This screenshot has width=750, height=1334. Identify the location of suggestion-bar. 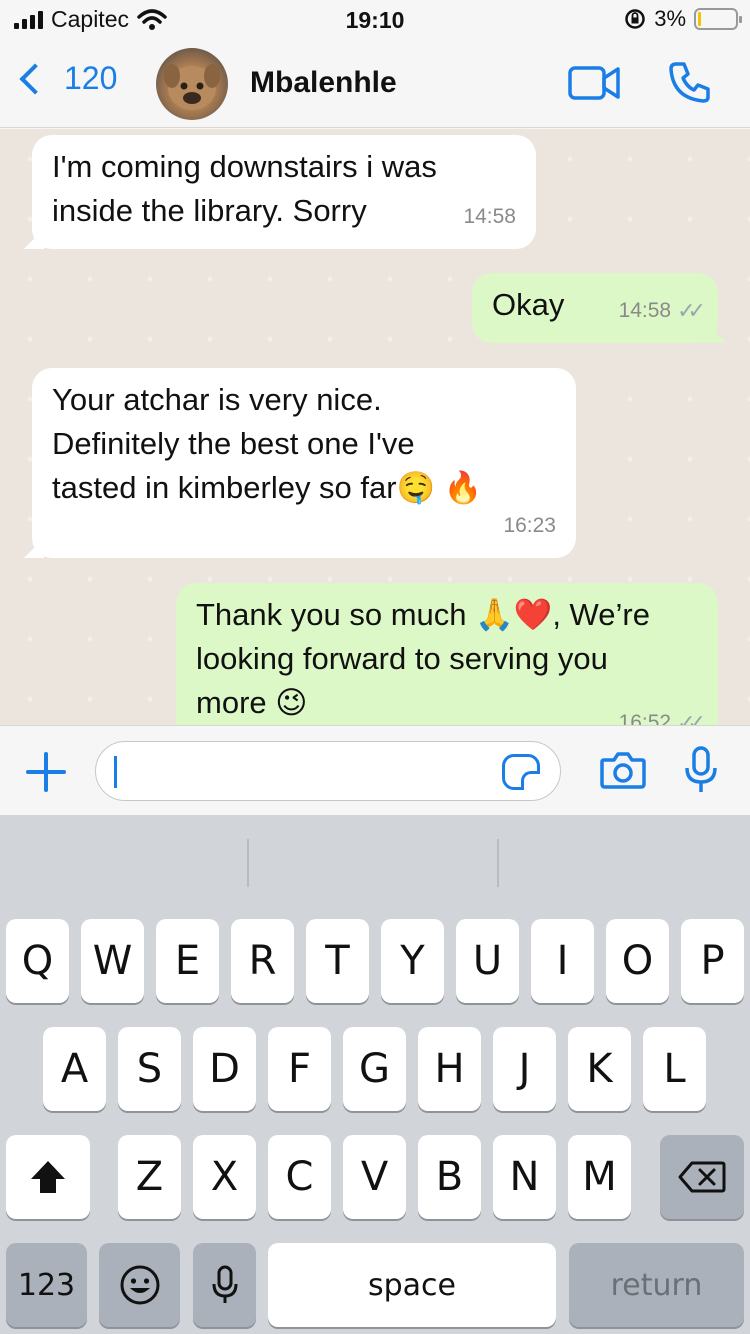
(375, 863).